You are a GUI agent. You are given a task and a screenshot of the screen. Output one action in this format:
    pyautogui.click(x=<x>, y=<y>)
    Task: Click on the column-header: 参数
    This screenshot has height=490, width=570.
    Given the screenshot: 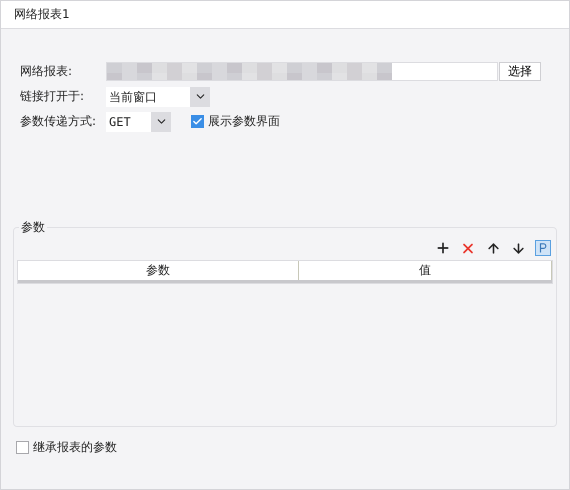 What is the action you would take?
    pyautogui.click(x=159, y=270)
    